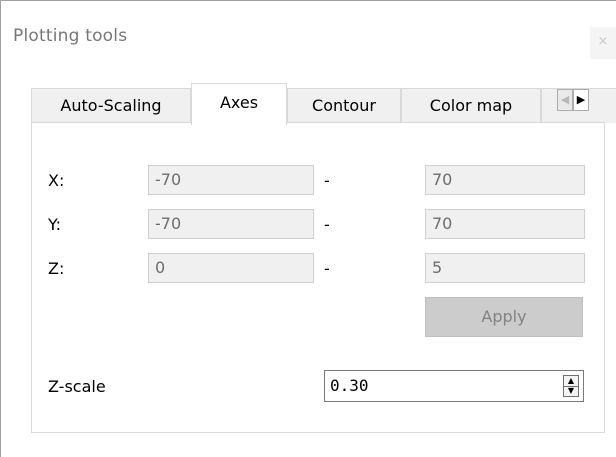  Describe the element at coordinates (504, 317) in the screenshot. I see `apply-button: Apply` at that location.